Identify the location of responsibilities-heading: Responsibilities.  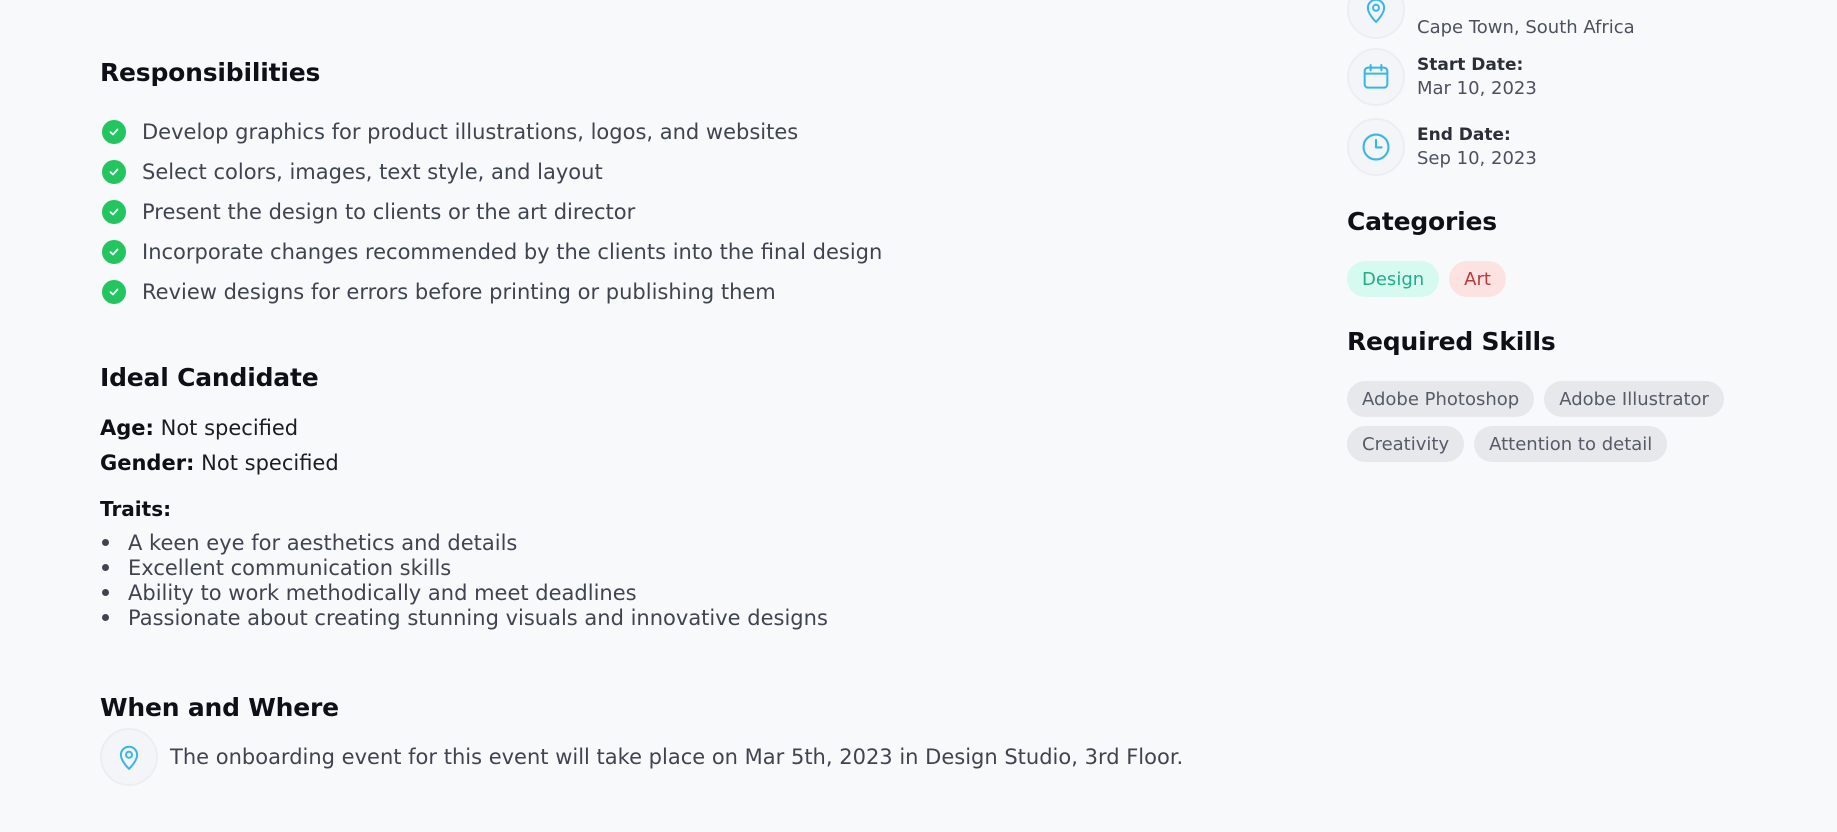
(210, 72).